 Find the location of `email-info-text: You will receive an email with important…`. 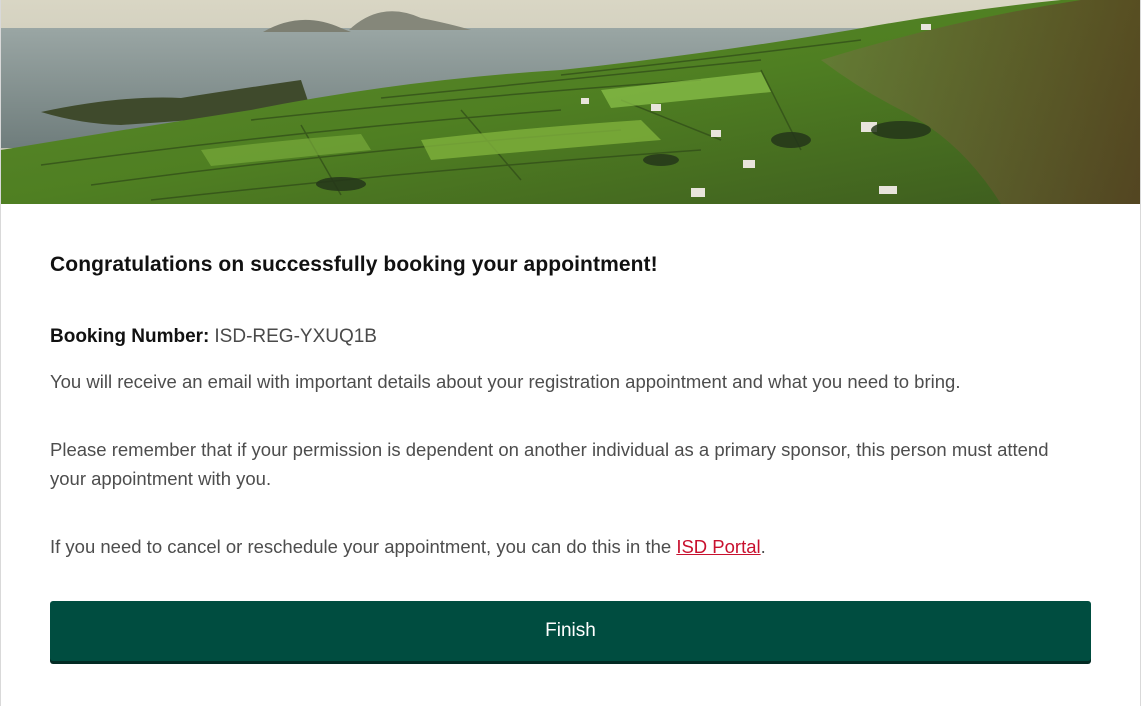

email-info-text: You will receive an email with important… is located at coordinates (505, 381).